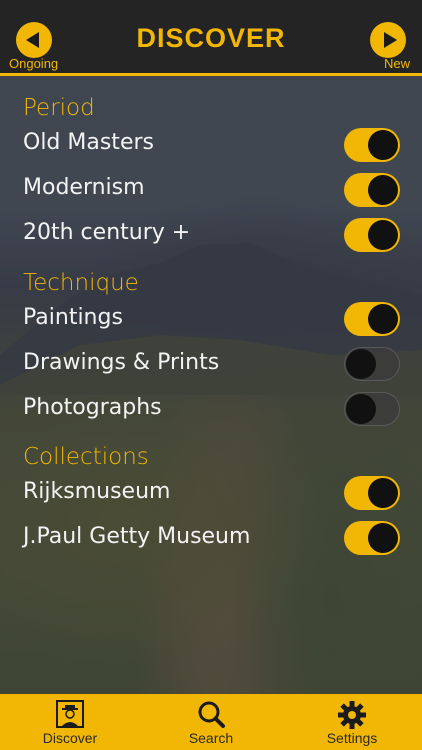  I want to click on new-label: New, so click(397, 63).